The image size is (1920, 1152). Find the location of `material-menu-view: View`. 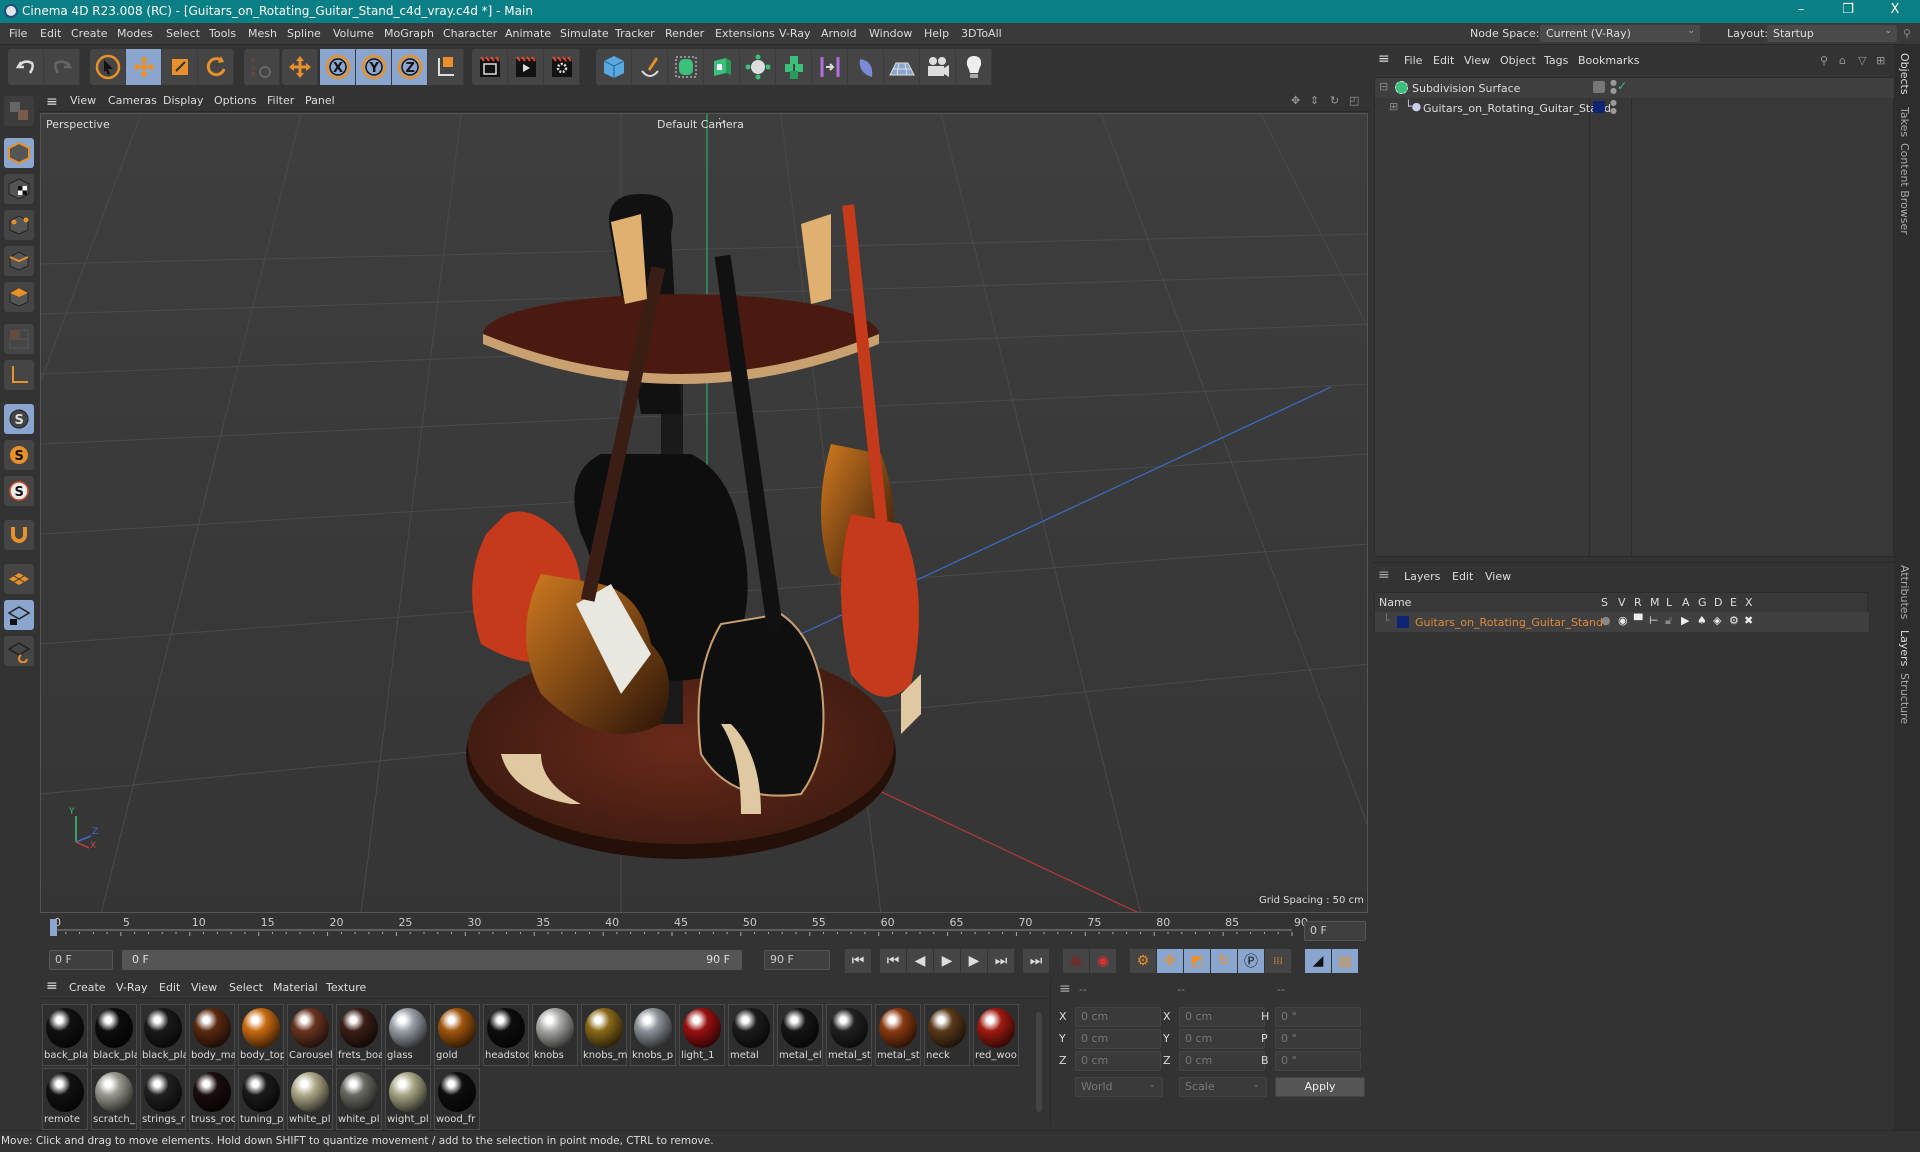

material-menu-view: View is located at coordinates (204, 987).